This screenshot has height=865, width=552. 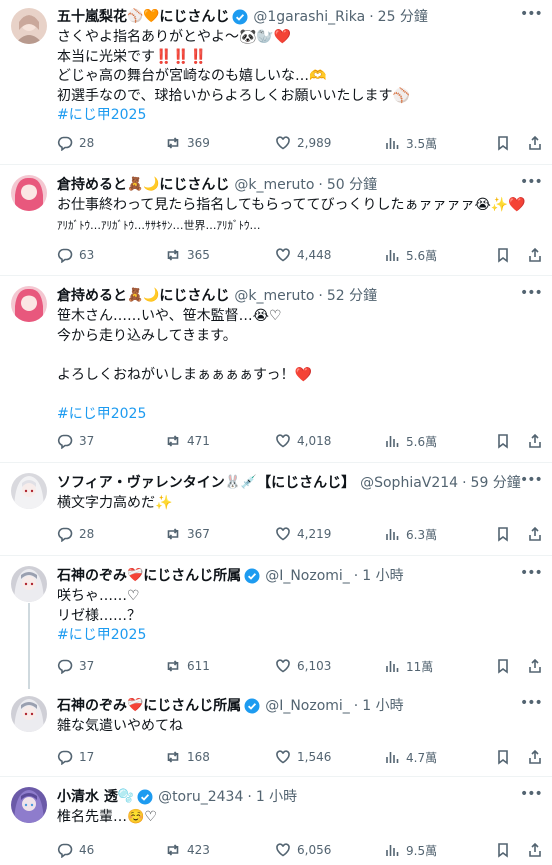 I want to click on share-icon, so click(x=535, y=756).